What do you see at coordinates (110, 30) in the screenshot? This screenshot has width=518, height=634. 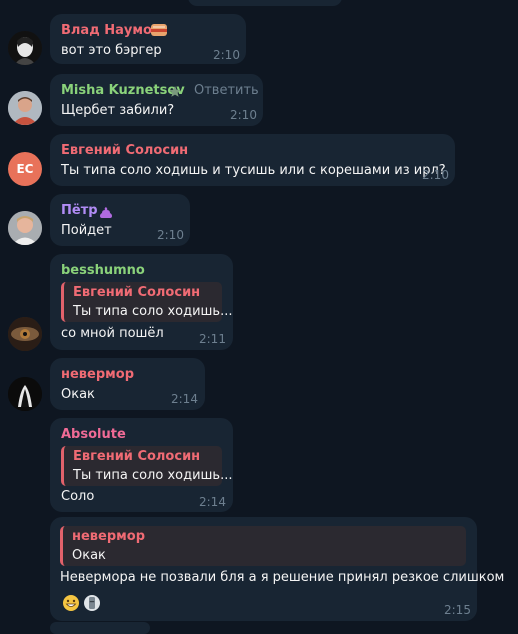 I see `author-name: Влад Наумов` at bounding box center [110, 30].